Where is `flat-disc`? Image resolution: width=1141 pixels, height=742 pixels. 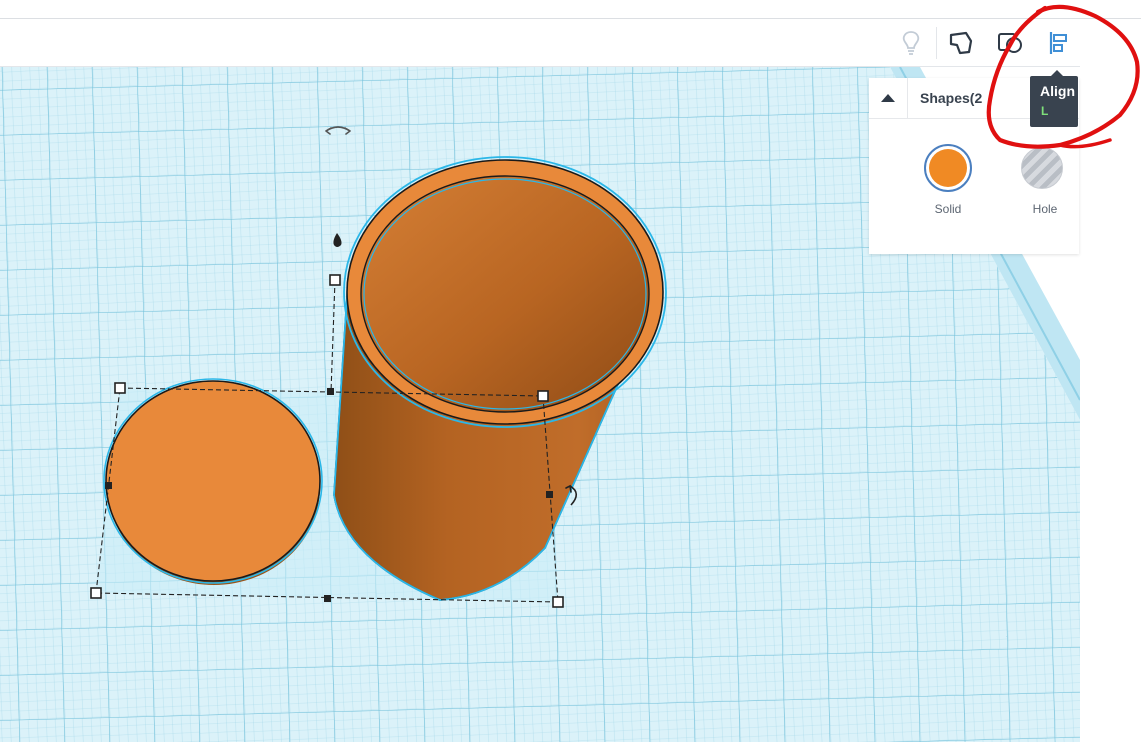 flat-disc is located at coordinates (213, 481).